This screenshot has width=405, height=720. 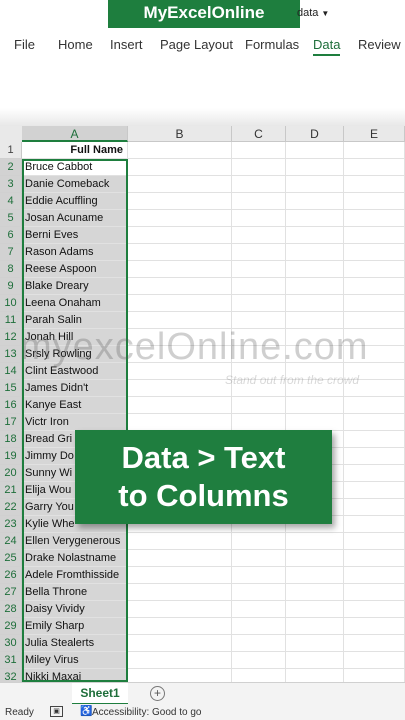 I want to click on name-cell: Emily Sharp, so click(x=75, y=626).